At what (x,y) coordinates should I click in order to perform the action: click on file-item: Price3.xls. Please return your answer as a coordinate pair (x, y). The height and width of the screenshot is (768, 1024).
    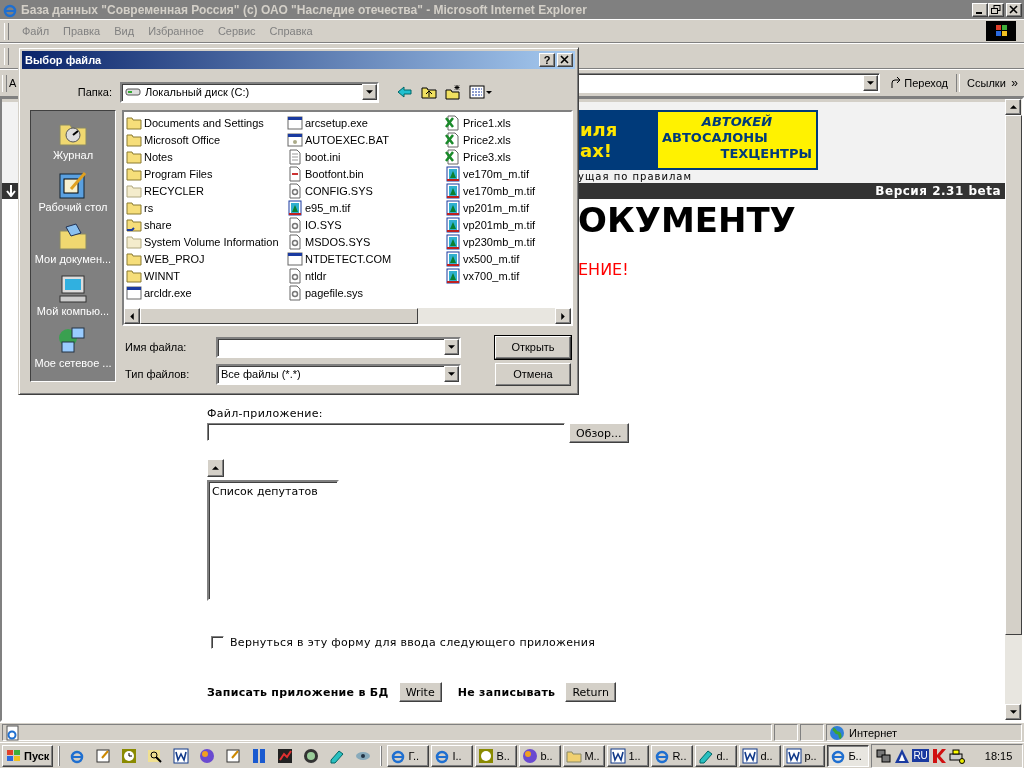
    Looking at the image, I should click on (507, 156).